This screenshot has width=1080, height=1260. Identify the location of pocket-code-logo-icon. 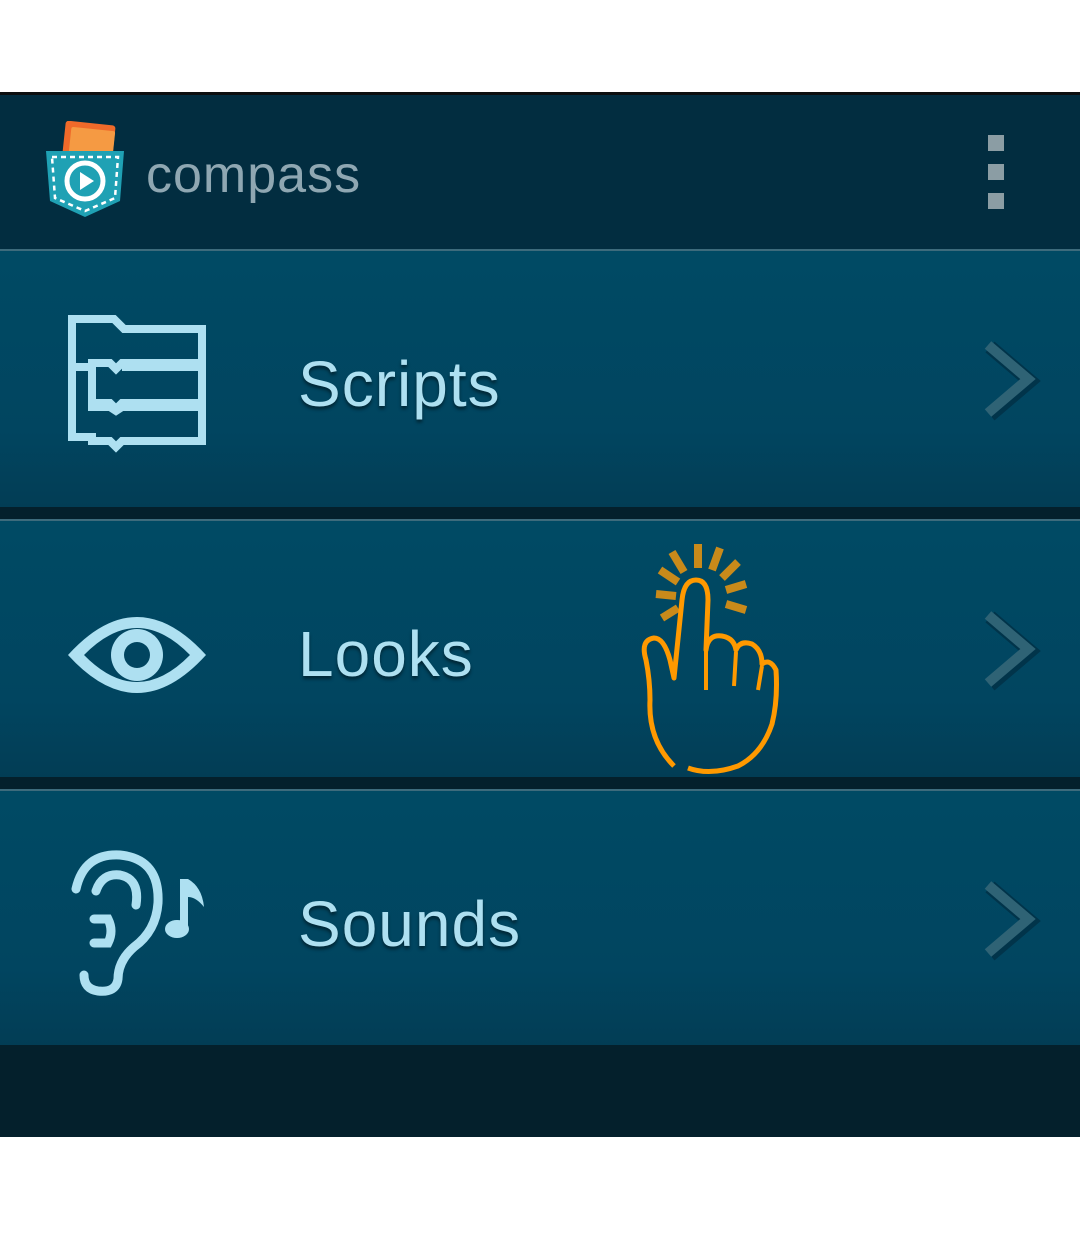
(85, 171).